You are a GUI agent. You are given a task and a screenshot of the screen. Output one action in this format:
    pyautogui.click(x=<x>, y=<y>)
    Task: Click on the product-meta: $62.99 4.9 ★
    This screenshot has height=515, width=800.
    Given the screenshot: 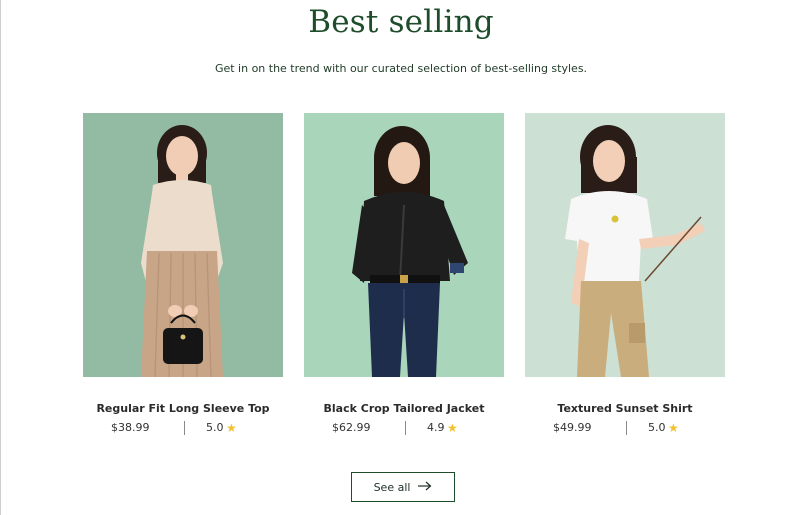 What is the action you would take?
    pyautogui.click(x=404, y=428)
    